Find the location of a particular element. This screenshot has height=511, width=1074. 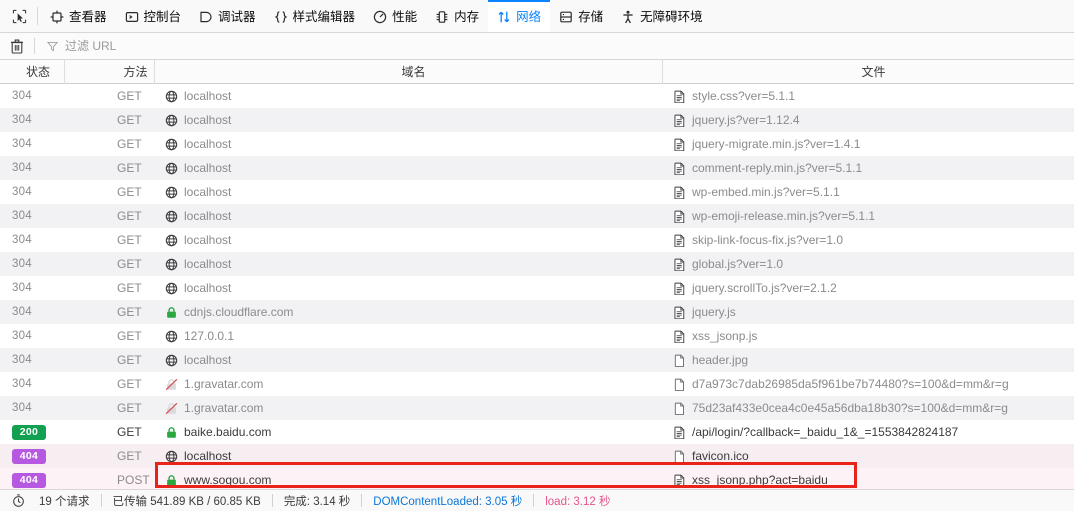

tab-storage: 存储 is located at coordinates (581, 16).